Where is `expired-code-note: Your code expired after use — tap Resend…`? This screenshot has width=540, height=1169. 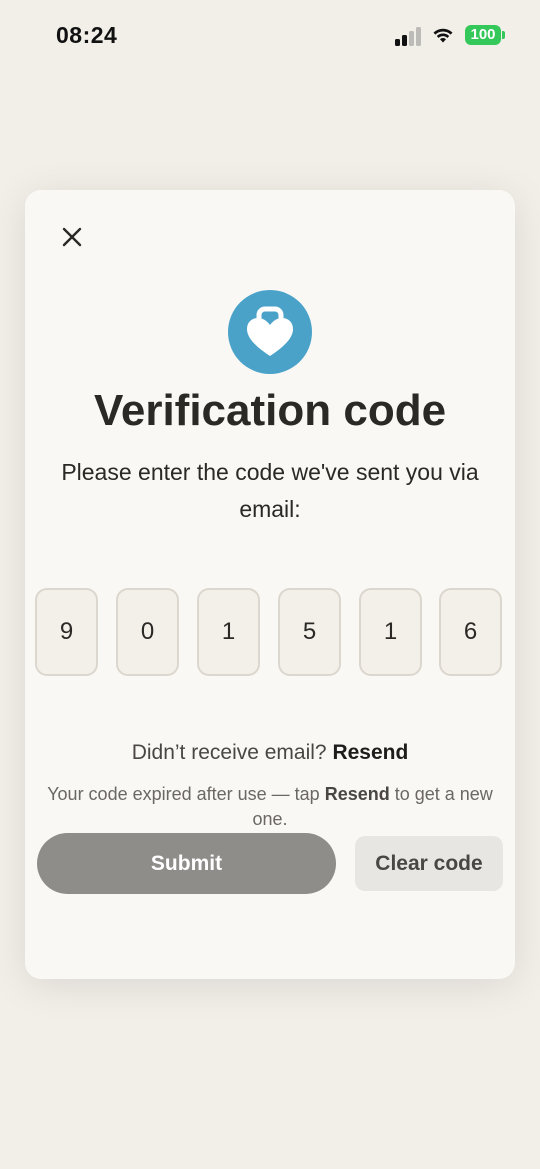
expired-code-note: Your code expired after use — tap Resend… is located at coordinates (270, 807).